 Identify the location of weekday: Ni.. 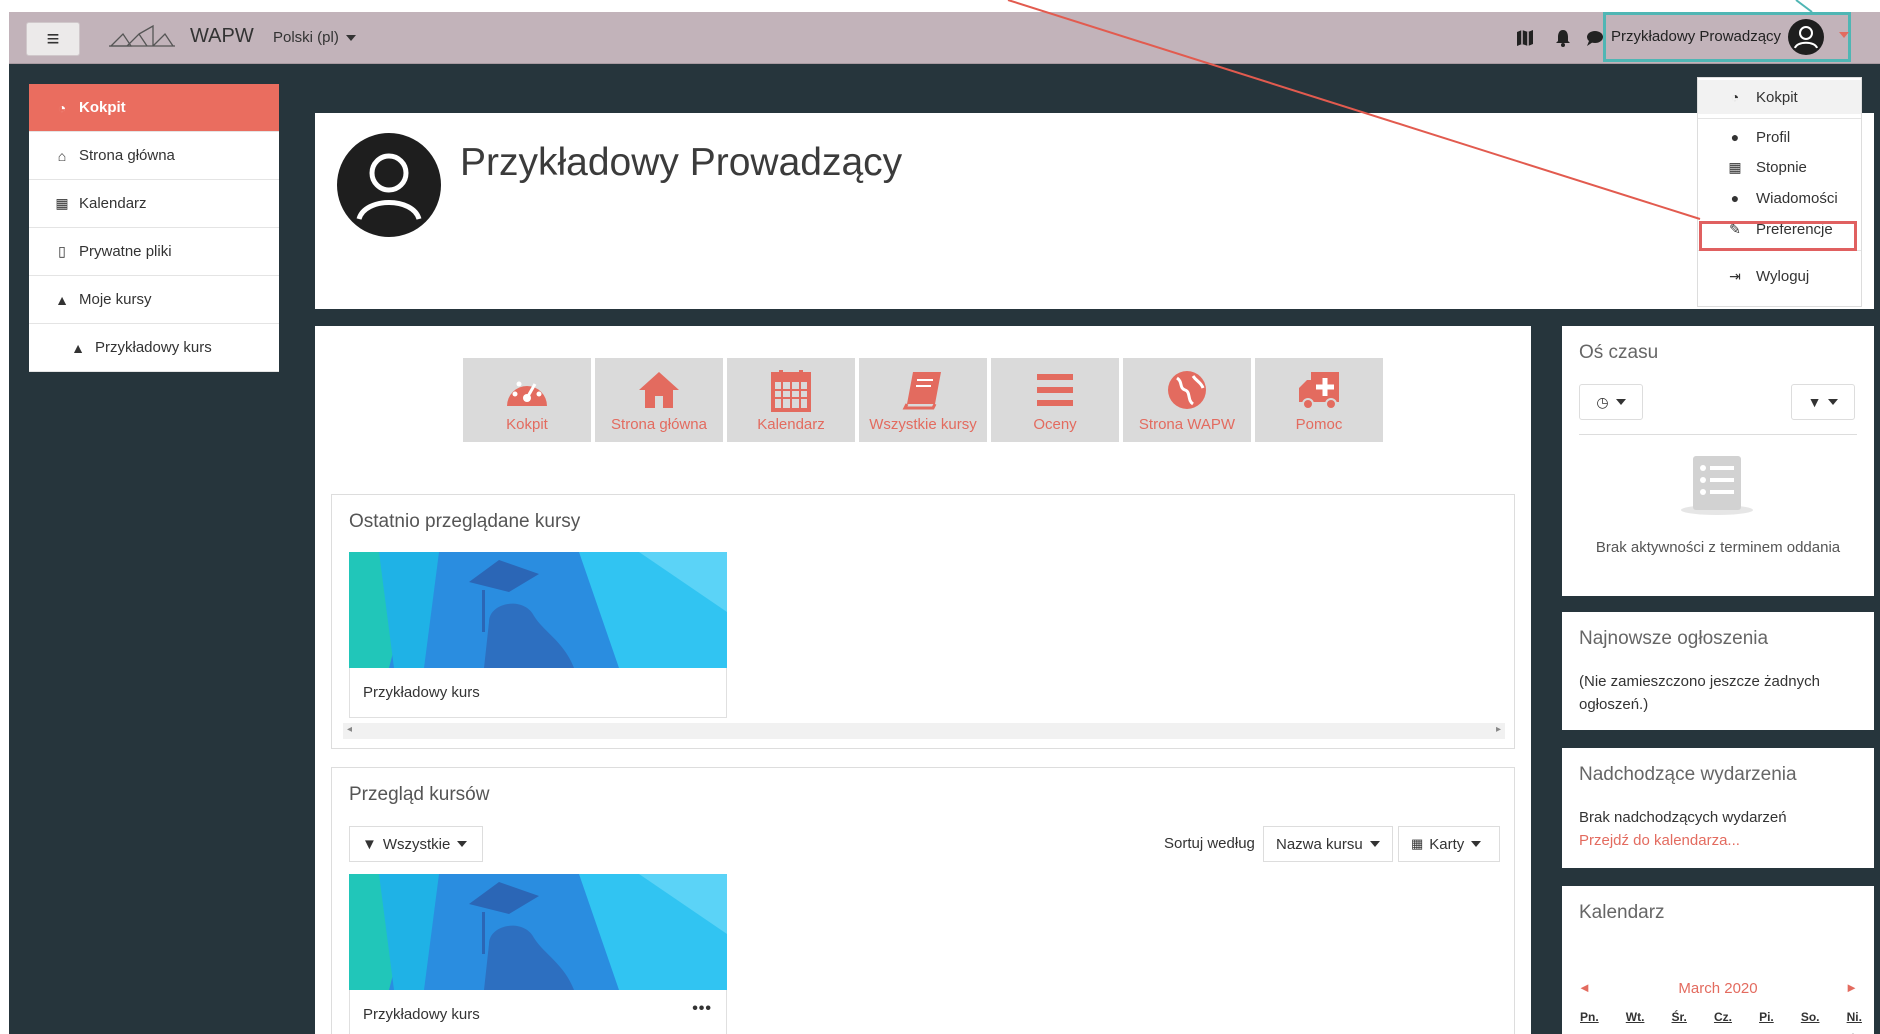
(1854, 1017).